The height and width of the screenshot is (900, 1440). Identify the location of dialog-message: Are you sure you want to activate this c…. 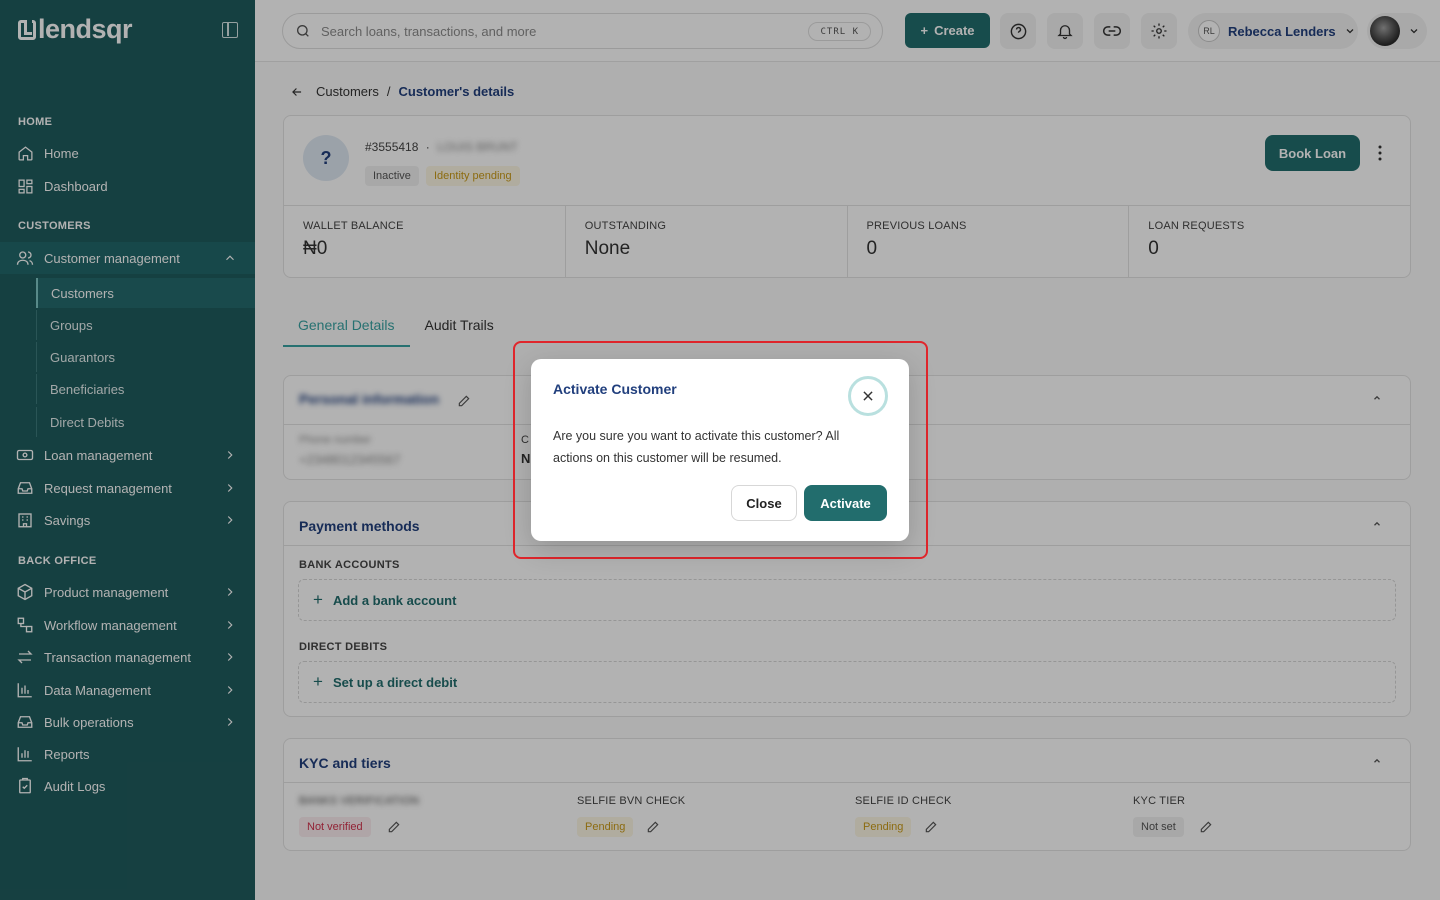
(696, 447).